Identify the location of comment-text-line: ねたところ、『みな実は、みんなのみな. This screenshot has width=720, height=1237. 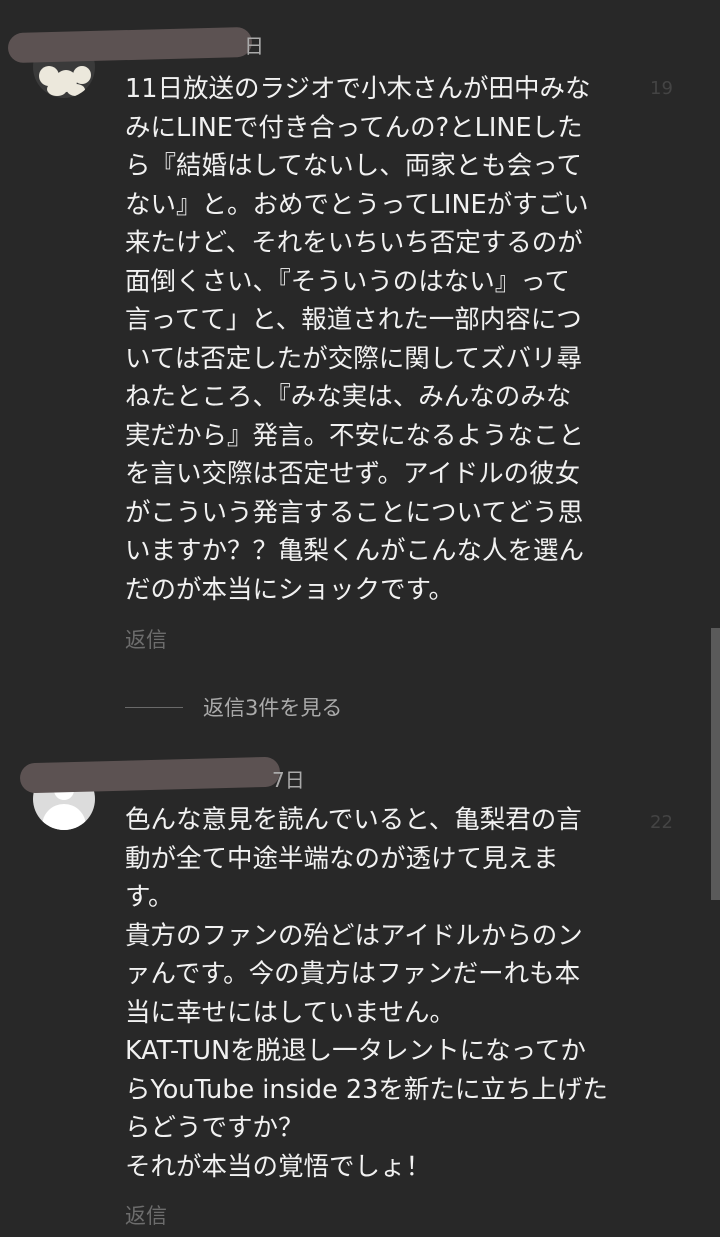
(348, 397).